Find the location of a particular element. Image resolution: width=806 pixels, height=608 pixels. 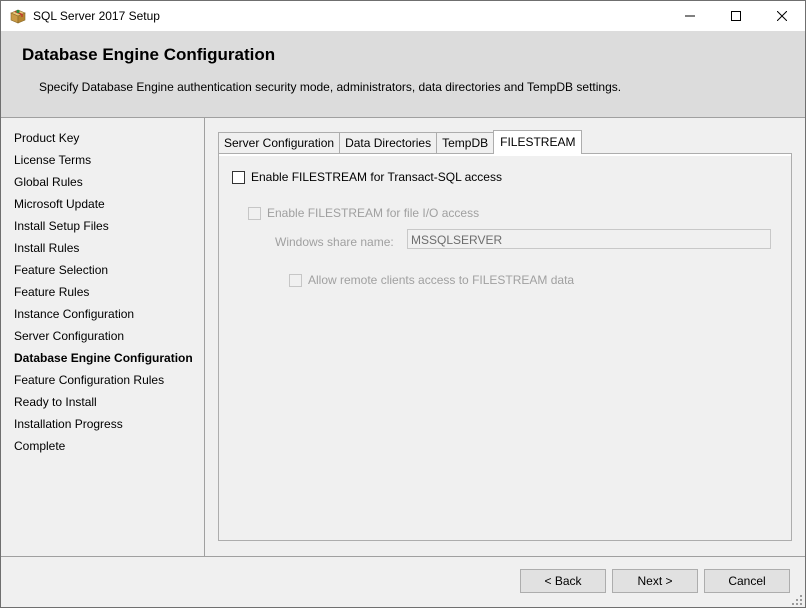

sidebar-item-global-rules: Global Rules is located at coordinates (103, 185).